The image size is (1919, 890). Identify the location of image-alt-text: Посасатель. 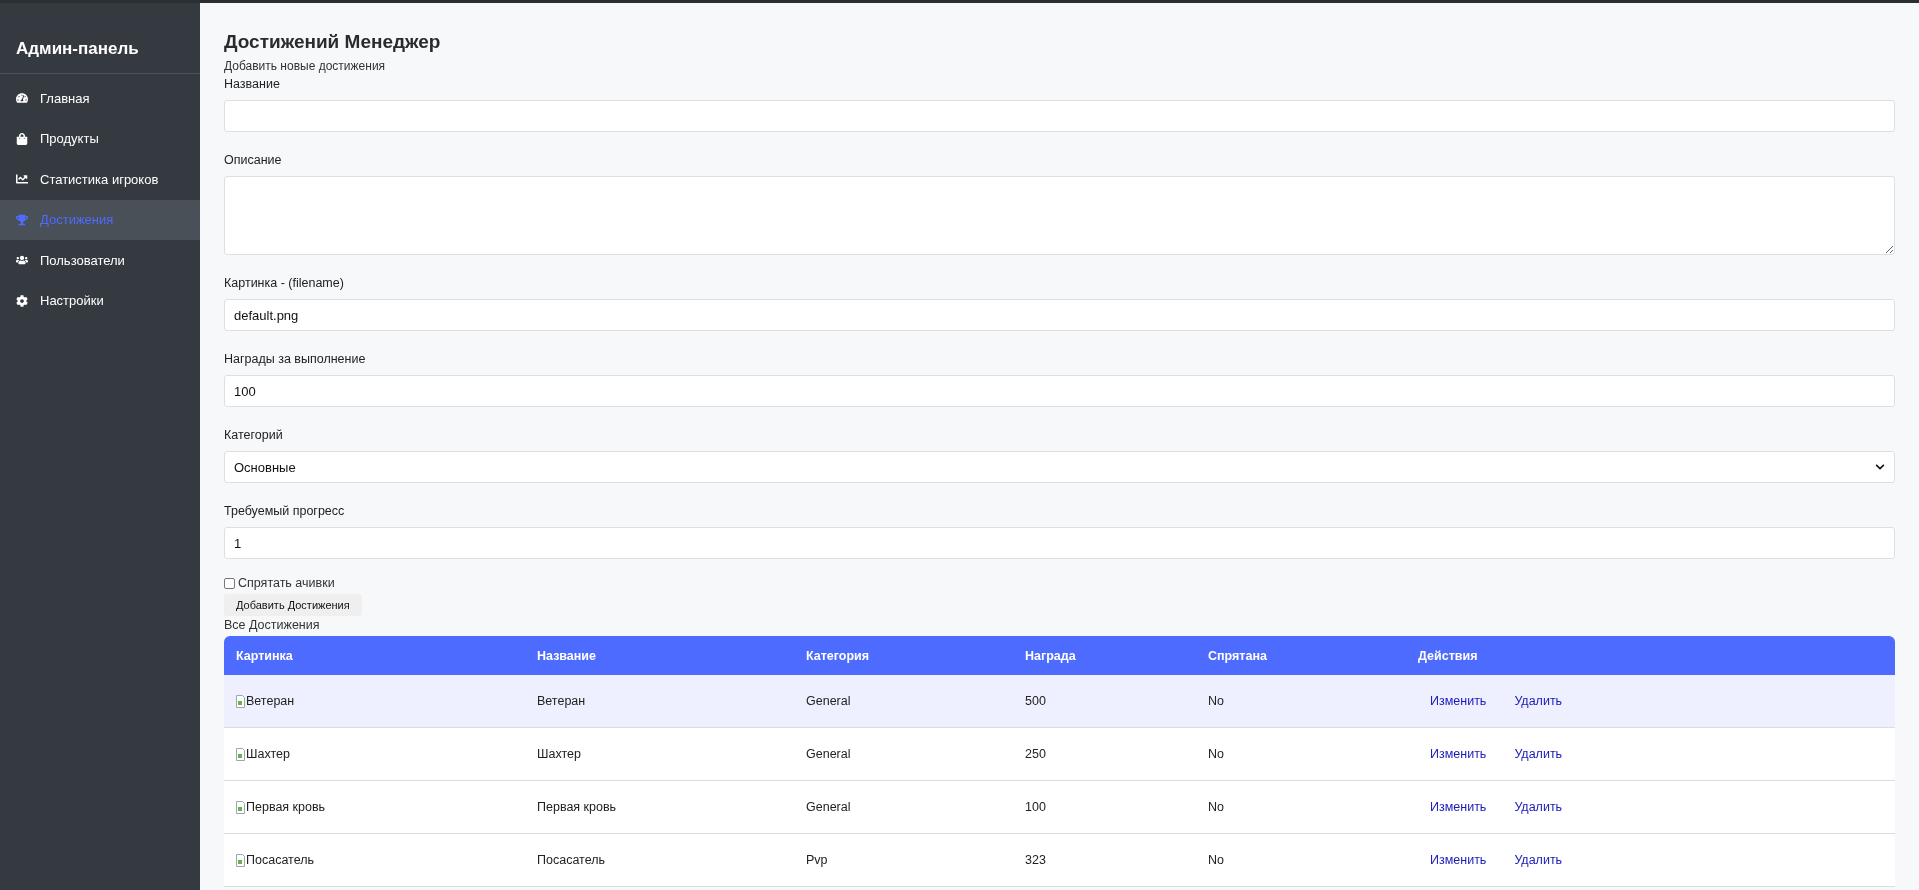
(280, 860).